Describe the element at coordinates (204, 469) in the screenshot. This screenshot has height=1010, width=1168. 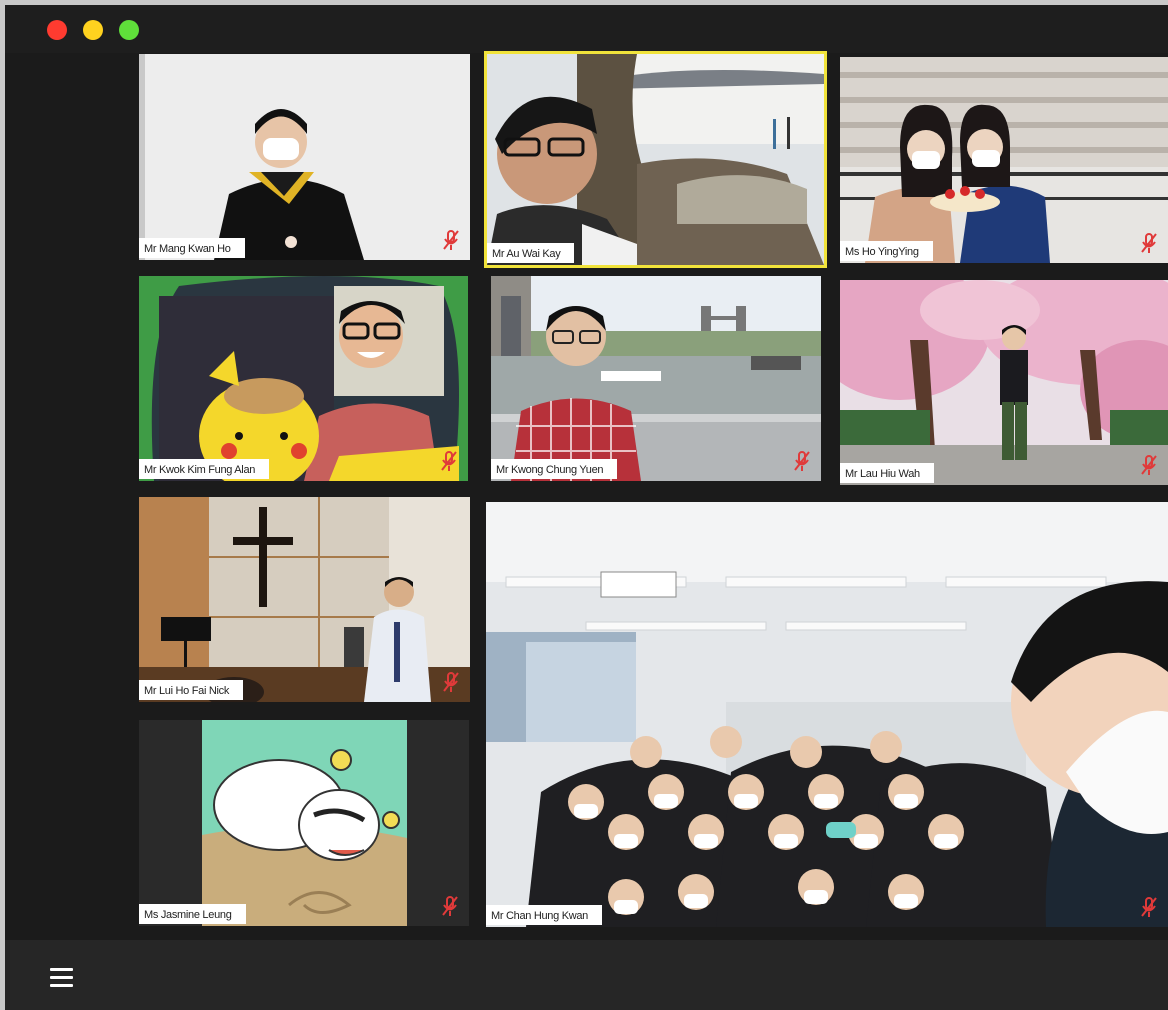
I see `participant-name-label: Mr Kwok Kim Fung Alan` at that location.